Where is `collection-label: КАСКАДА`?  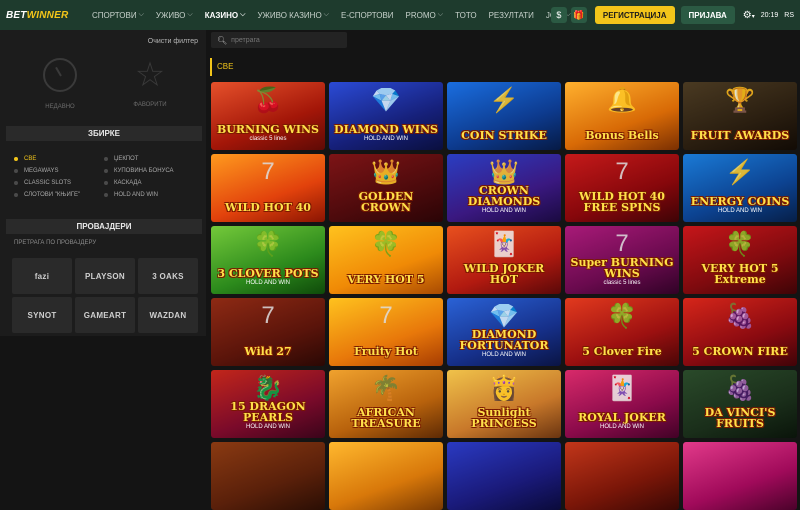
collection-label: КАСКАДА is located at coordinates (128, 183).